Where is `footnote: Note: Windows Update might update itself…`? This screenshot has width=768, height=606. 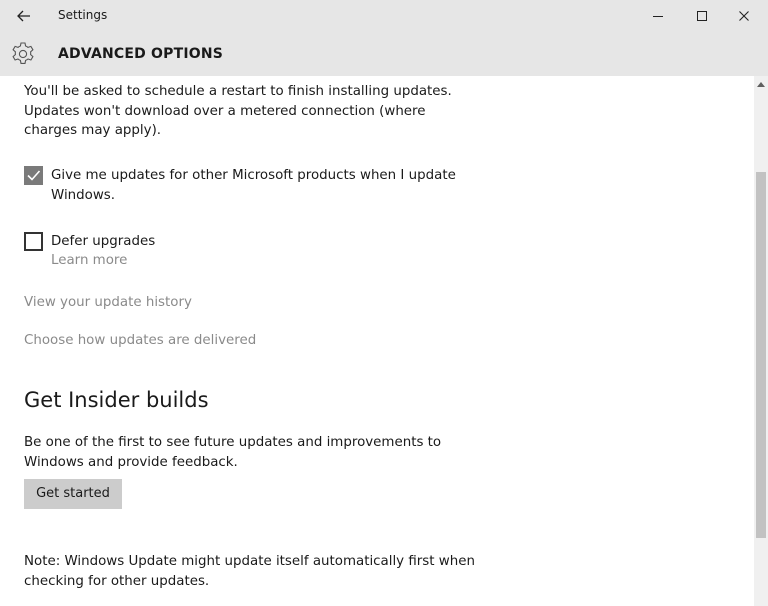 footnote: Note: Windows Update might update itself… is located at coordinates (249, 571).